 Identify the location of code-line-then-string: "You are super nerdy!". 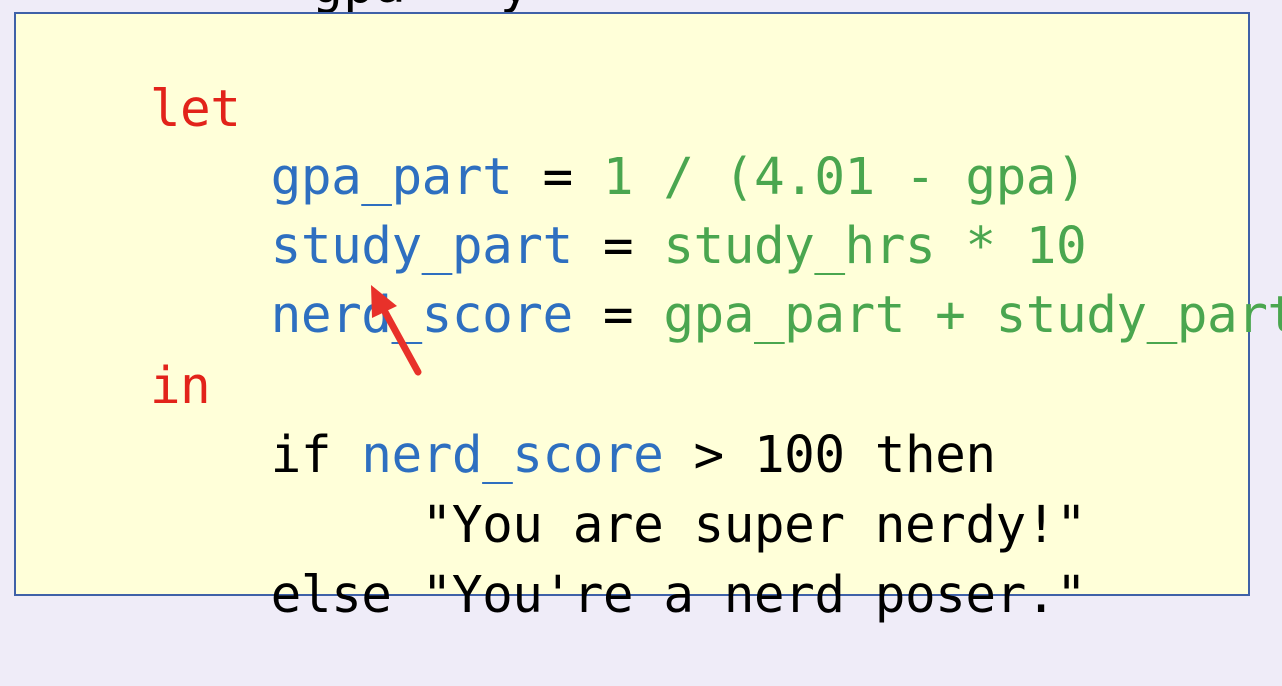
(558, 495).